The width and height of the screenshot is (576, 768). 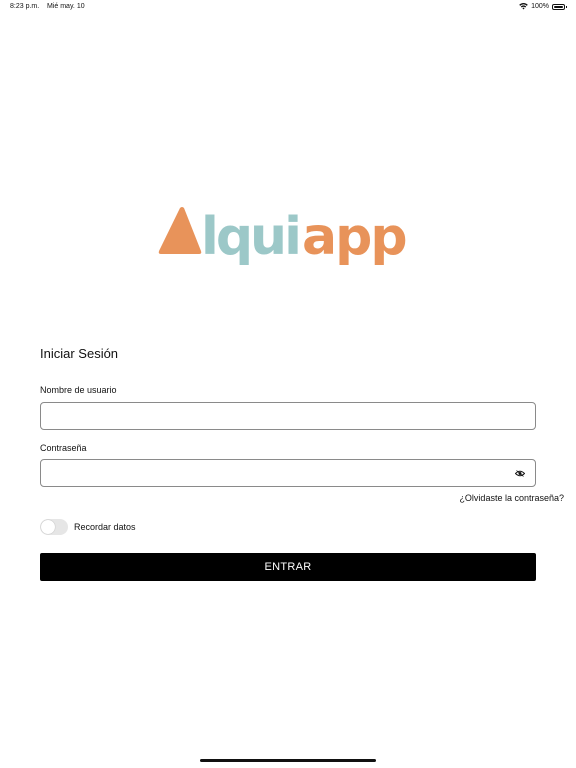 I want to click on battery-percentage: 100%, so click(x=540, y=6).